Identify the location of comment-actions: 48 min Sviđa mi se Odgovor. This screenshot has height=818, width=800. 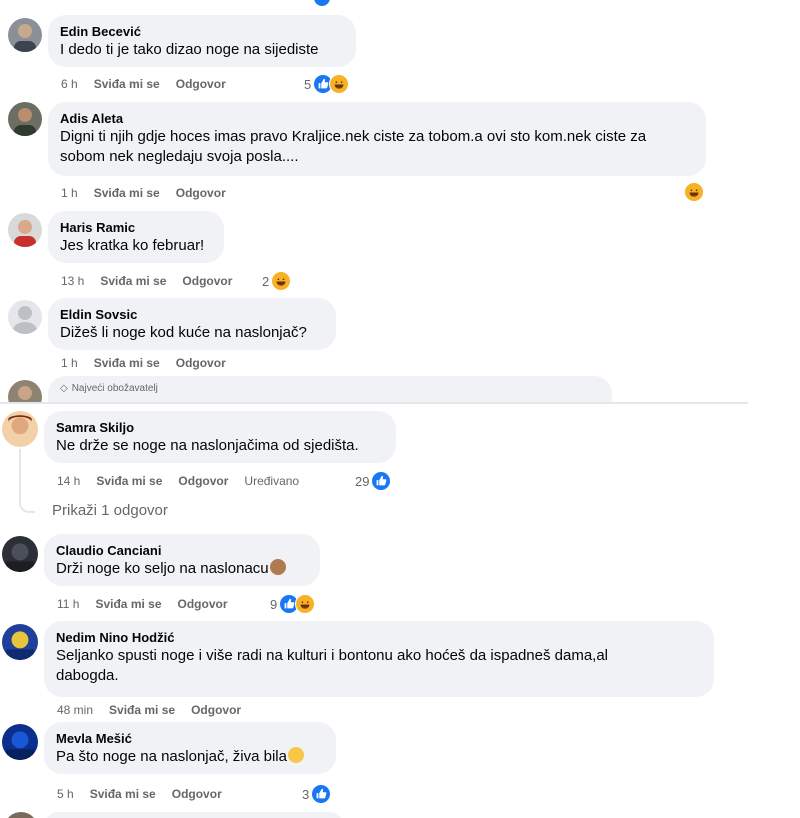
(149, 710).